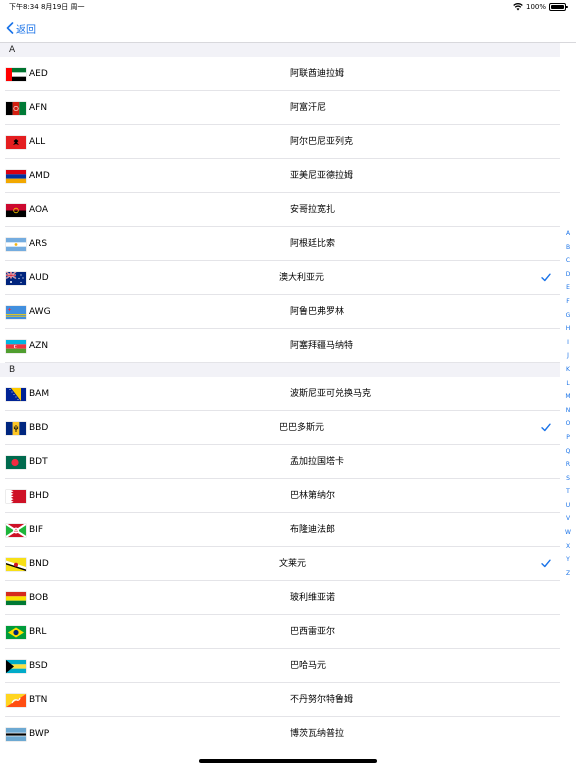 This screenshot has height=768, width=576. I want to click on currency-name: 亚美尼亚德拉姆, so click(322, 176).